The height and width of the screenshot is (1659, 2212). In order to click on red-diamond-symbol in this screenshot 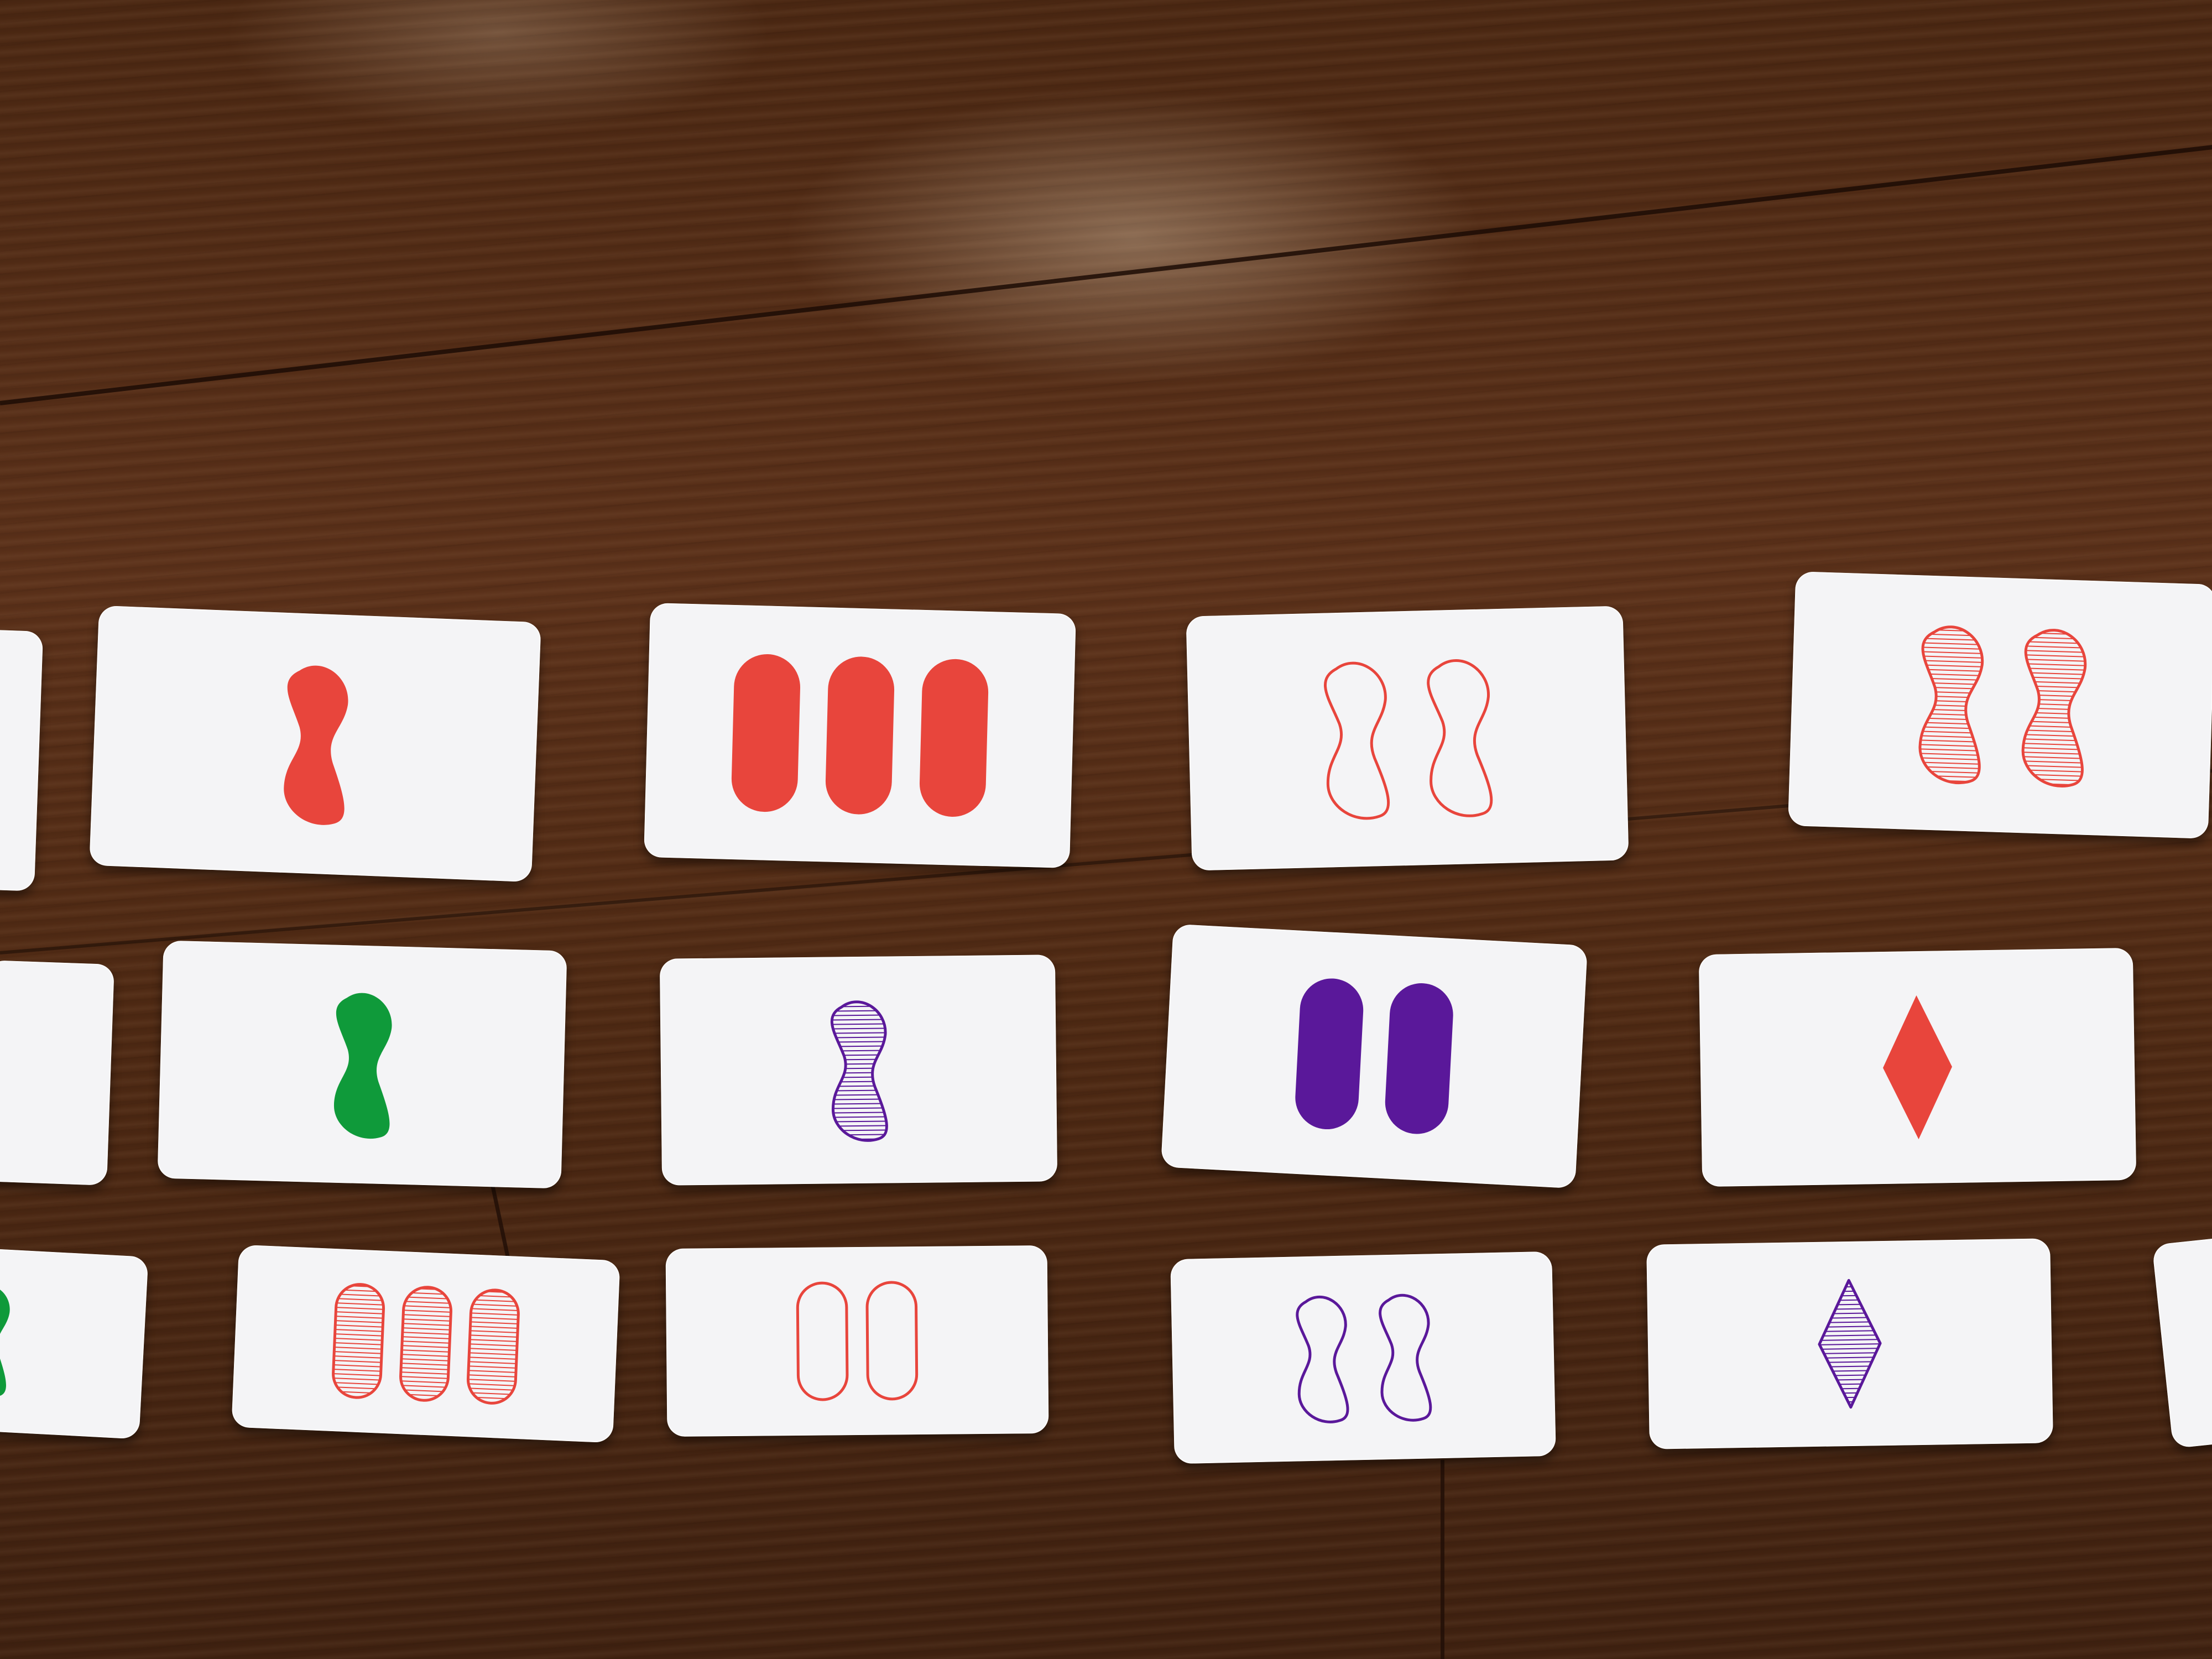, I will do `click(1918, 1067)`.